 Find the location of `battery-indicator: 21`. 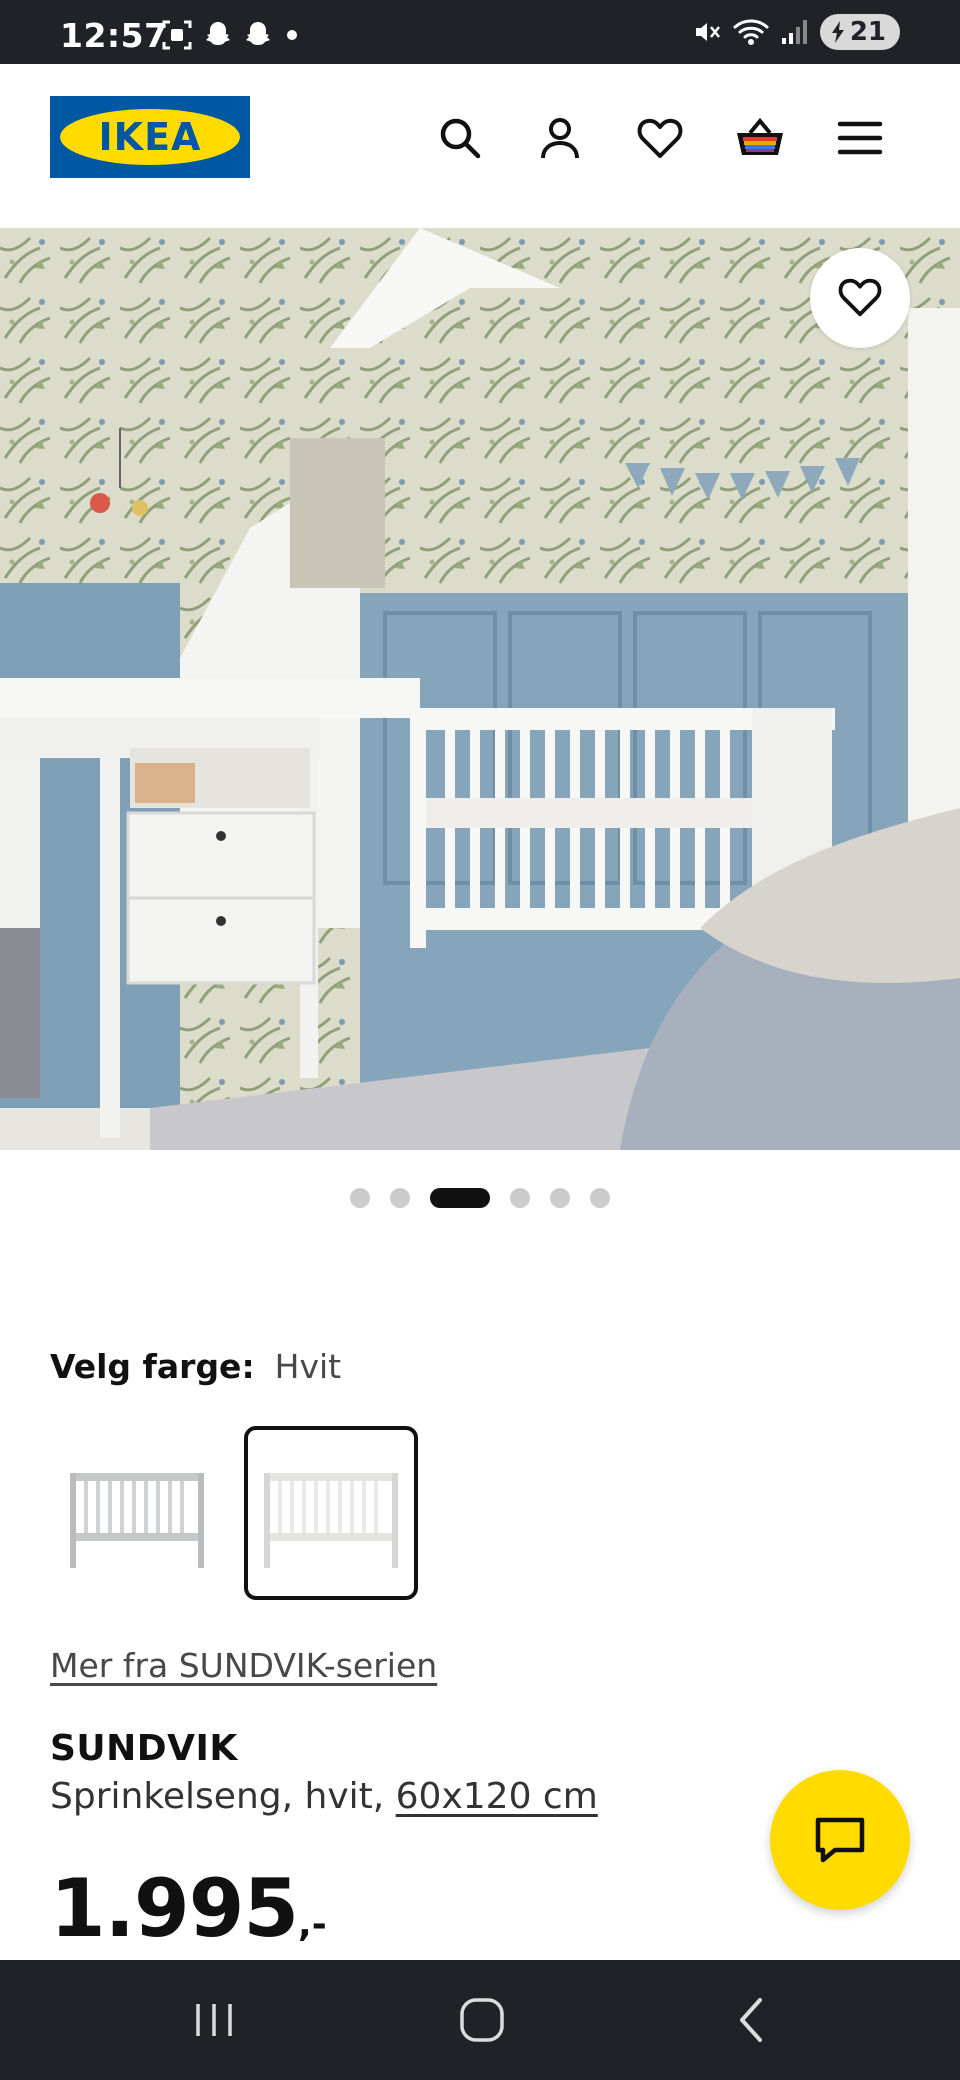

battery-indicator: 21 is located at coordinates (859, 32).